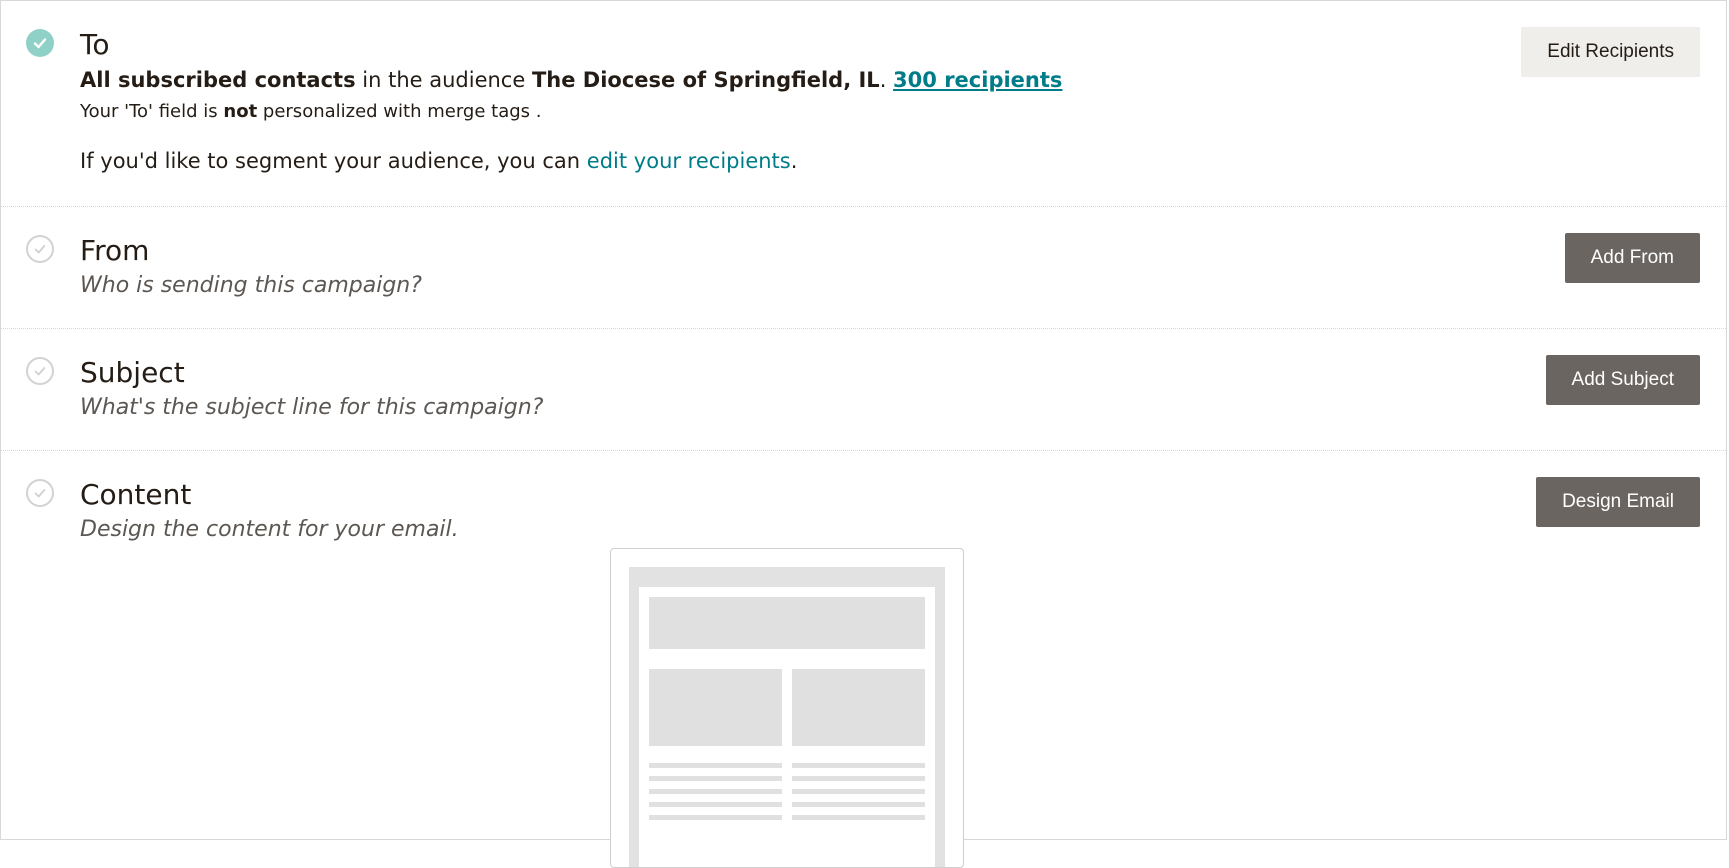 This screenshot has height=868, width=1729. Describe the element at coordinates (787, 623) in the screenshot. I see `preview-header-block` at that location.